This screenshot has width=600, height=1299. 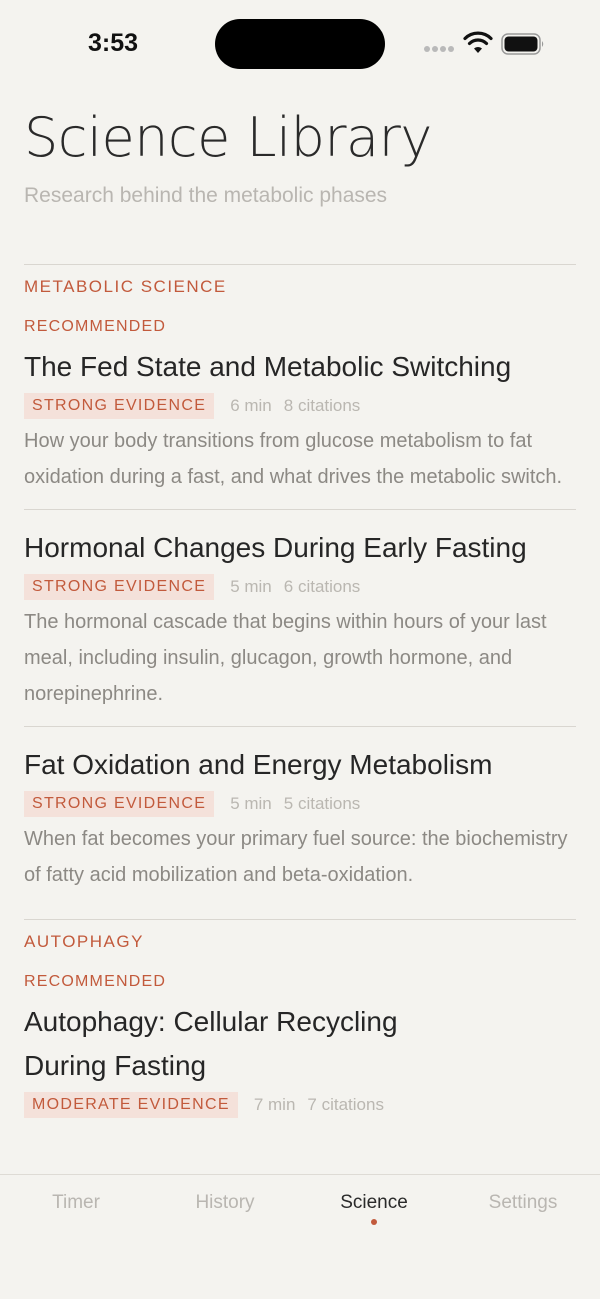 I want to click on citation-count: 6 citations, so click(x=322, y=586).